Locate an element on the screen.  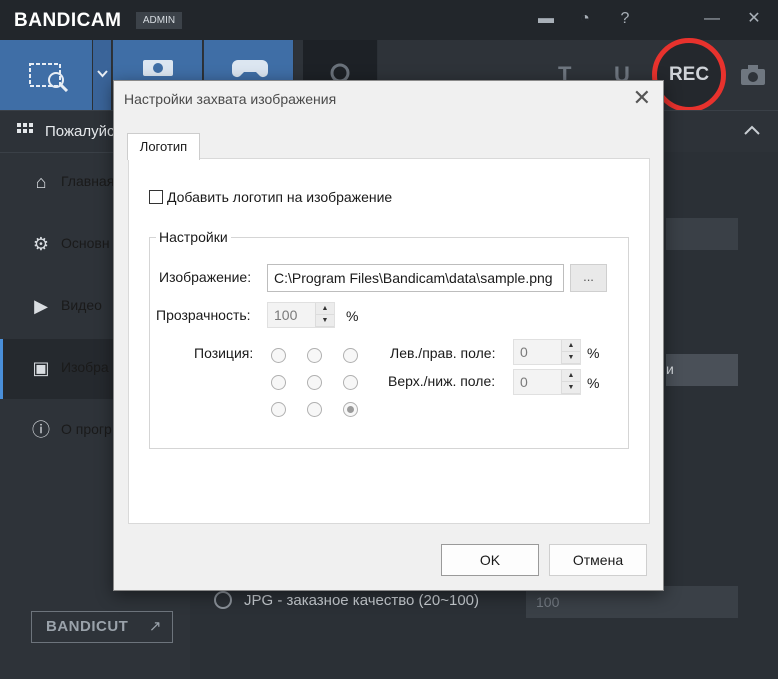
position-bottom-center-radio is located at coordinates (314, 409).